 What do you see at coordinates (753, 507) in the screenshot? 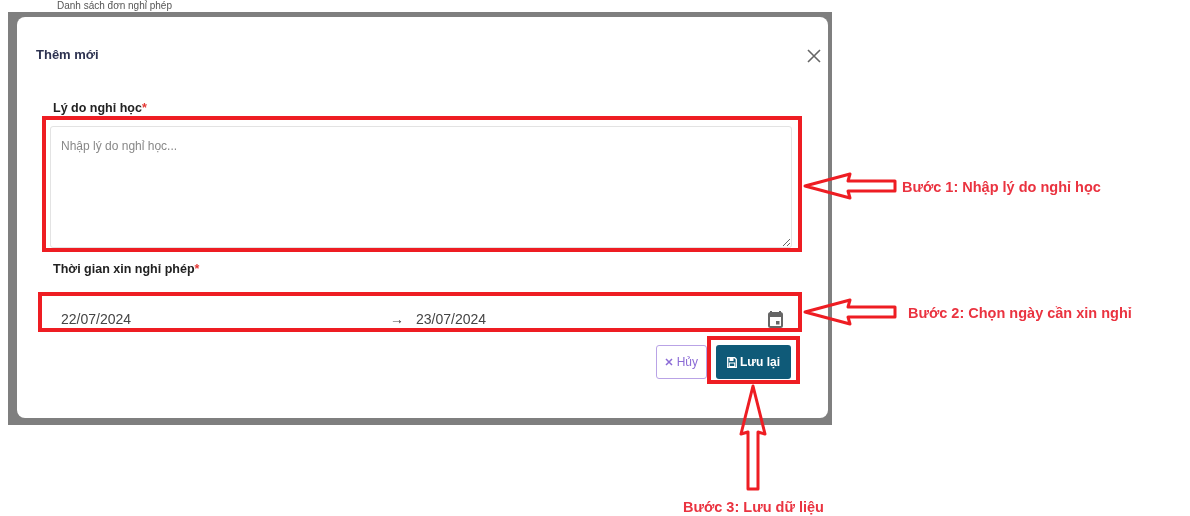
I see `annotation-label: Bước 3: Lưu dữ liệu` at bounding box center [753, 507].